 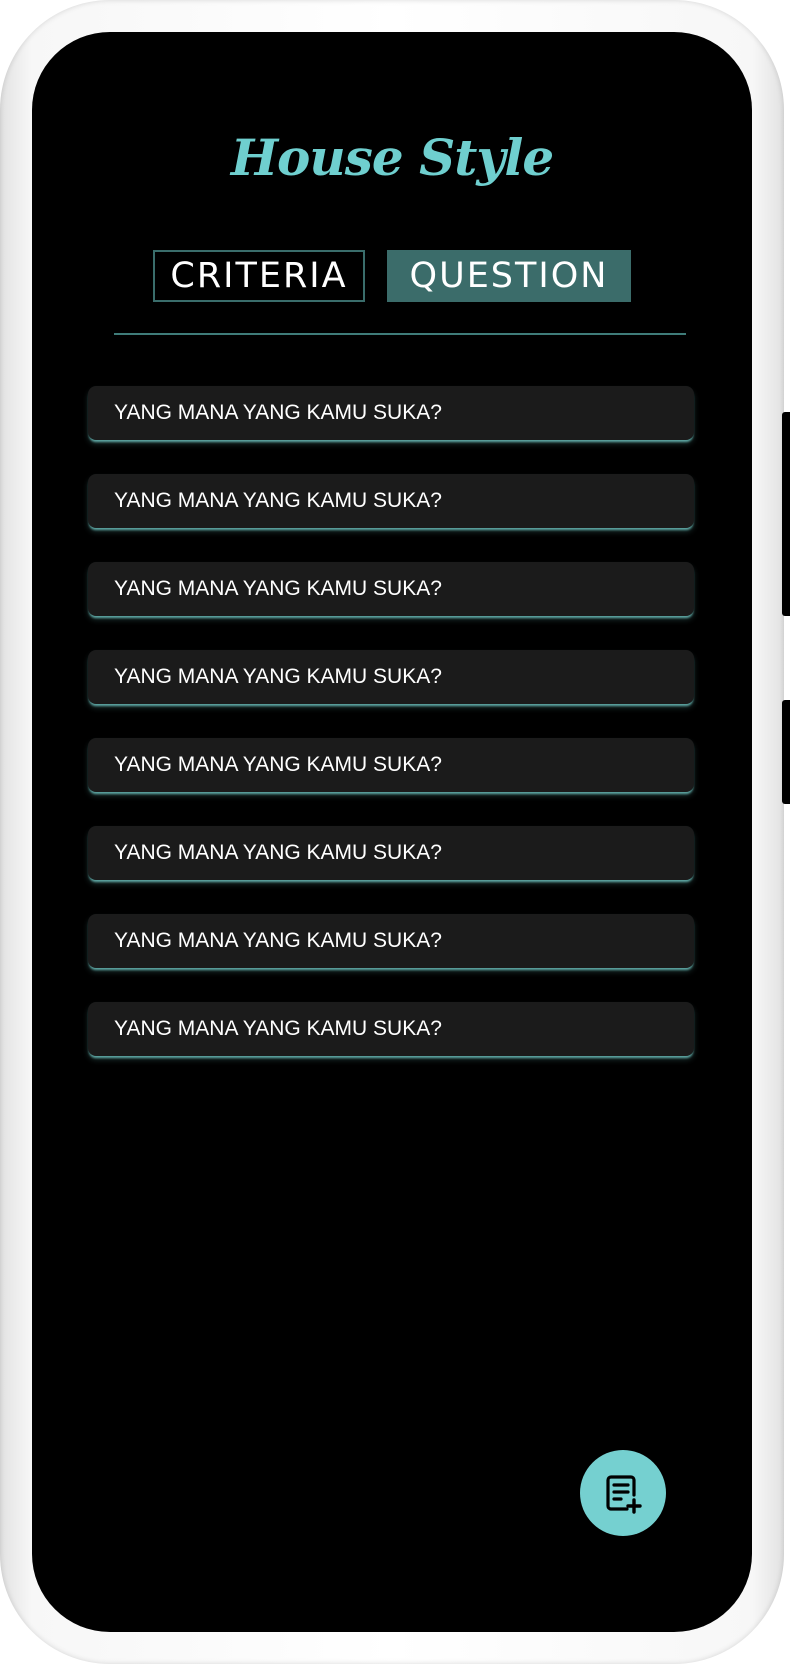 What do you see at coordinates (509, 276) in the screenshot?
I see `tab-question: QUESTION` at bounding box center [509, 276].